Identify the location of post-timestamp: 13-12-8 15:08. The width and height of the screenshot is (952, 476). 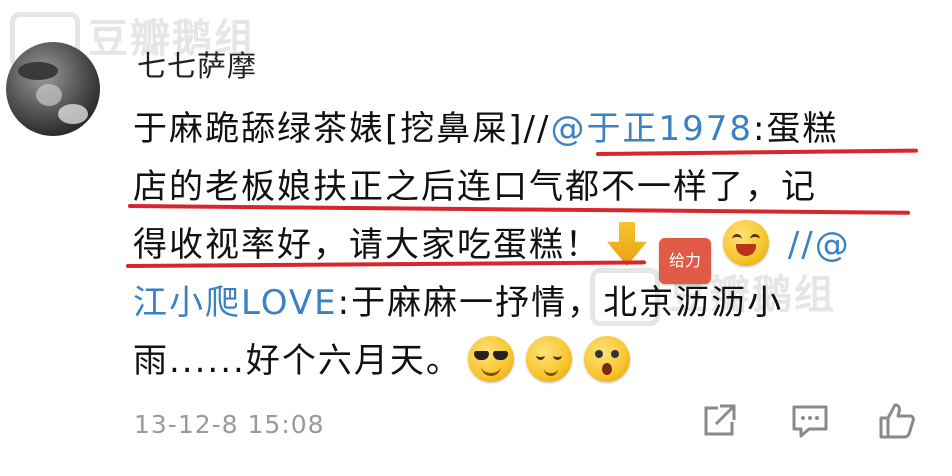
(229, 424).